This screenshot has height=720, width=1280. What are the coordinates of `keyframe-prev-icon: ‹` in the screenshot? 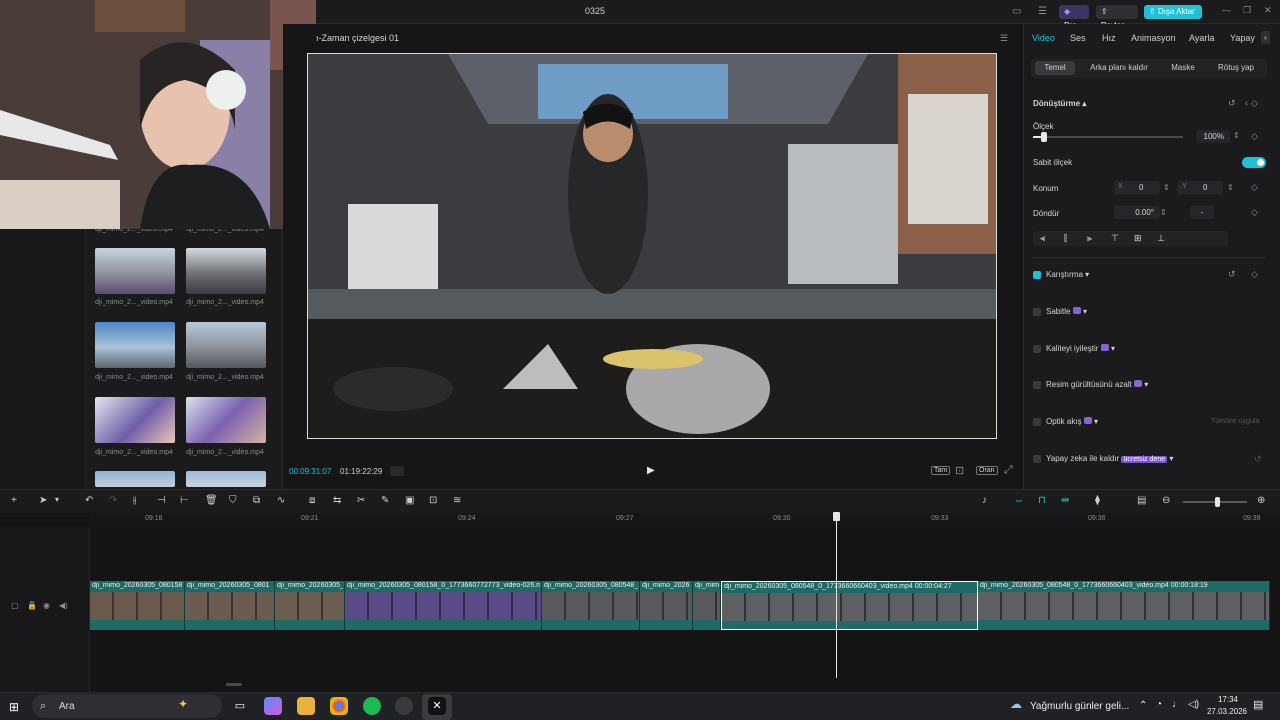 It's located at (1246, 103).